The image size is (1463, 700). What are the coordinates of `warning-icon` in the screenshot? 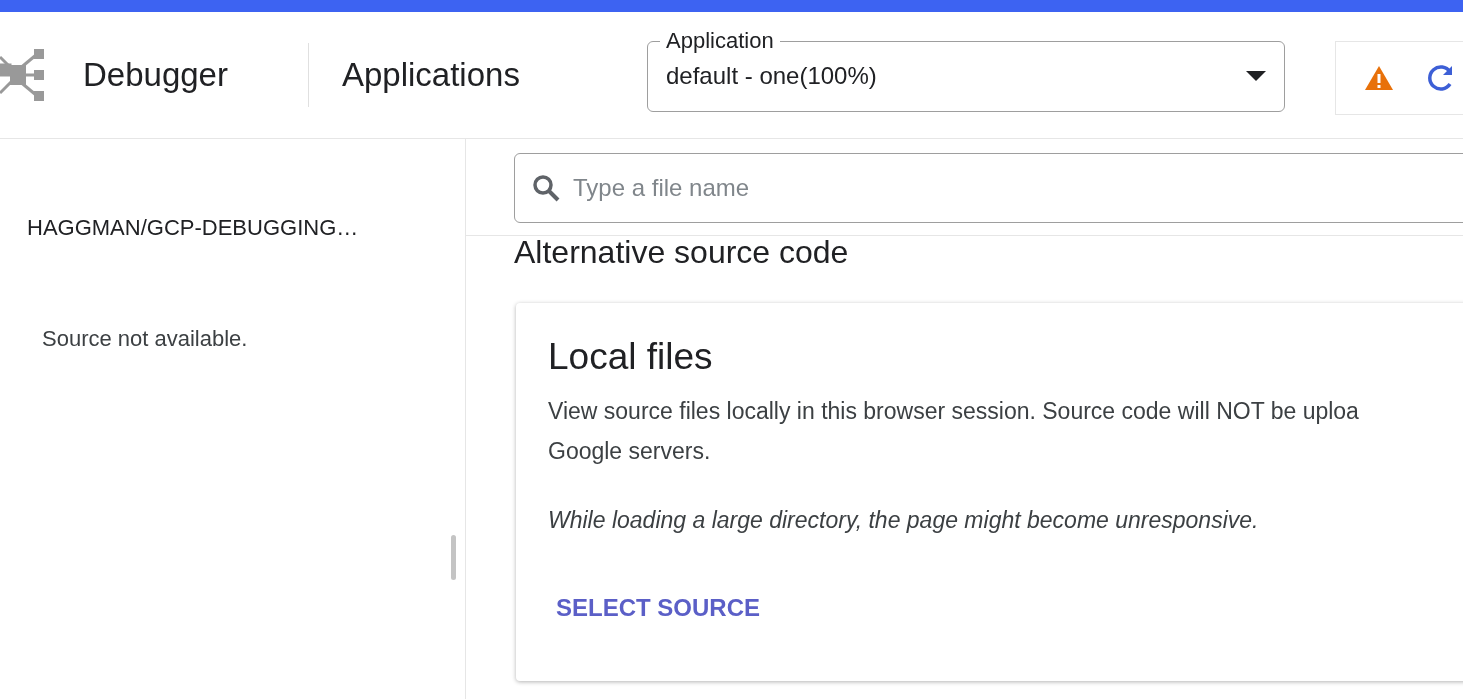 It's located at (1379, 78).